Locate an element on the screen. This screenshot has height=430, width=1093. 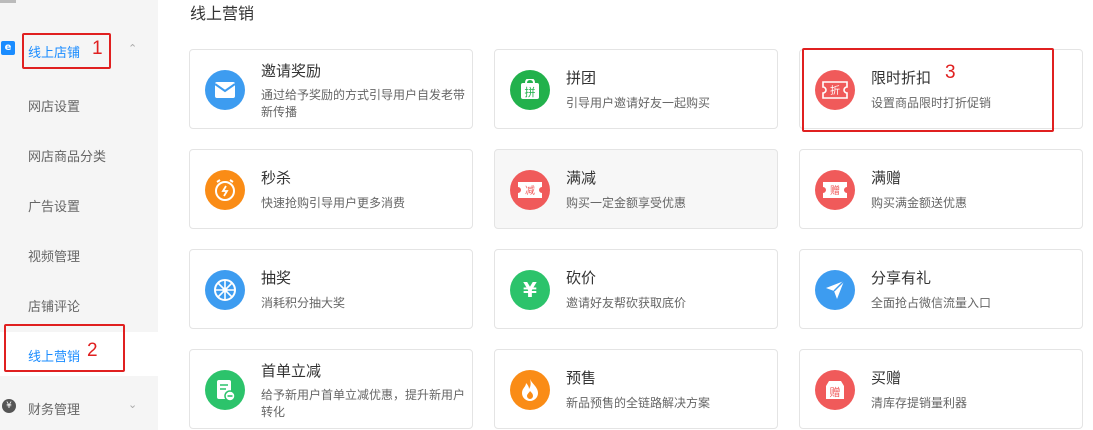
card-desc: 消耗积分抽大奖 is located at coordinates (303, 303).